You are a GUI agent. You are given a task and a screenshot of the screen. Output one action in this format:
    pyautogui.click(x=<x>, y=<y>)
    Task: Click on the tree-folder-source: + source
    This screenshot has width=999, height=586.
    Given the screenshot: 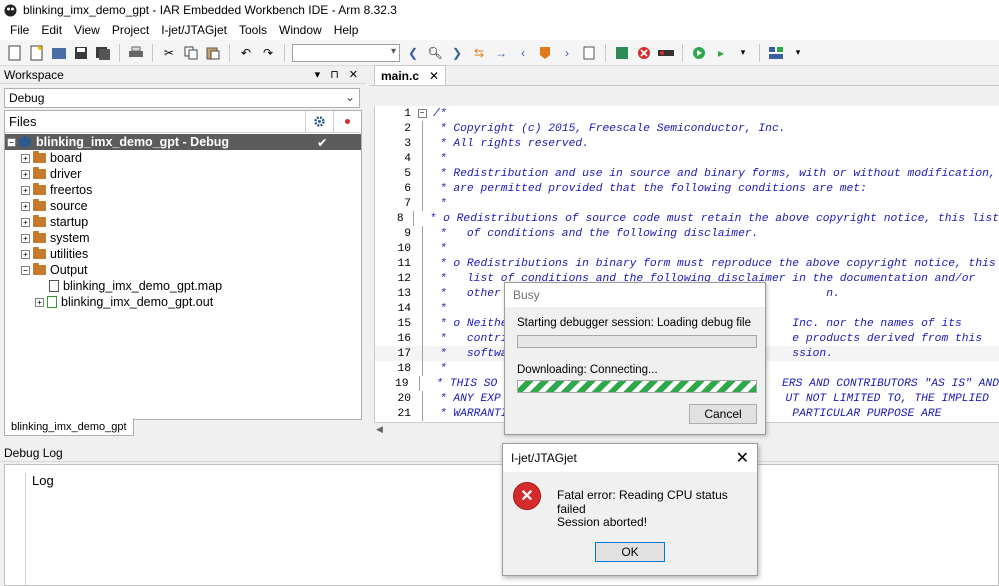 What is the action you would take?
    pyautogui.click(x=183, y=206)
    